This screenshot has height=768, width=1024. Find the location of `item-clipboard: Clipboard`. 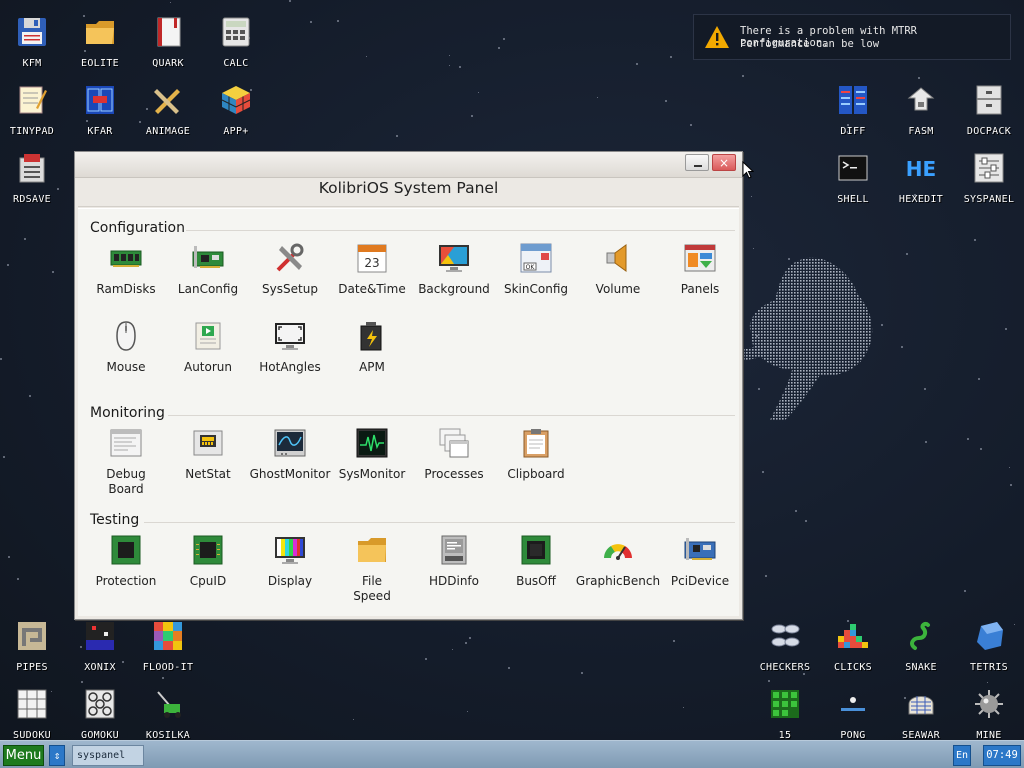

item-clipboard: Clipboard is located at coordinates (536, 462).